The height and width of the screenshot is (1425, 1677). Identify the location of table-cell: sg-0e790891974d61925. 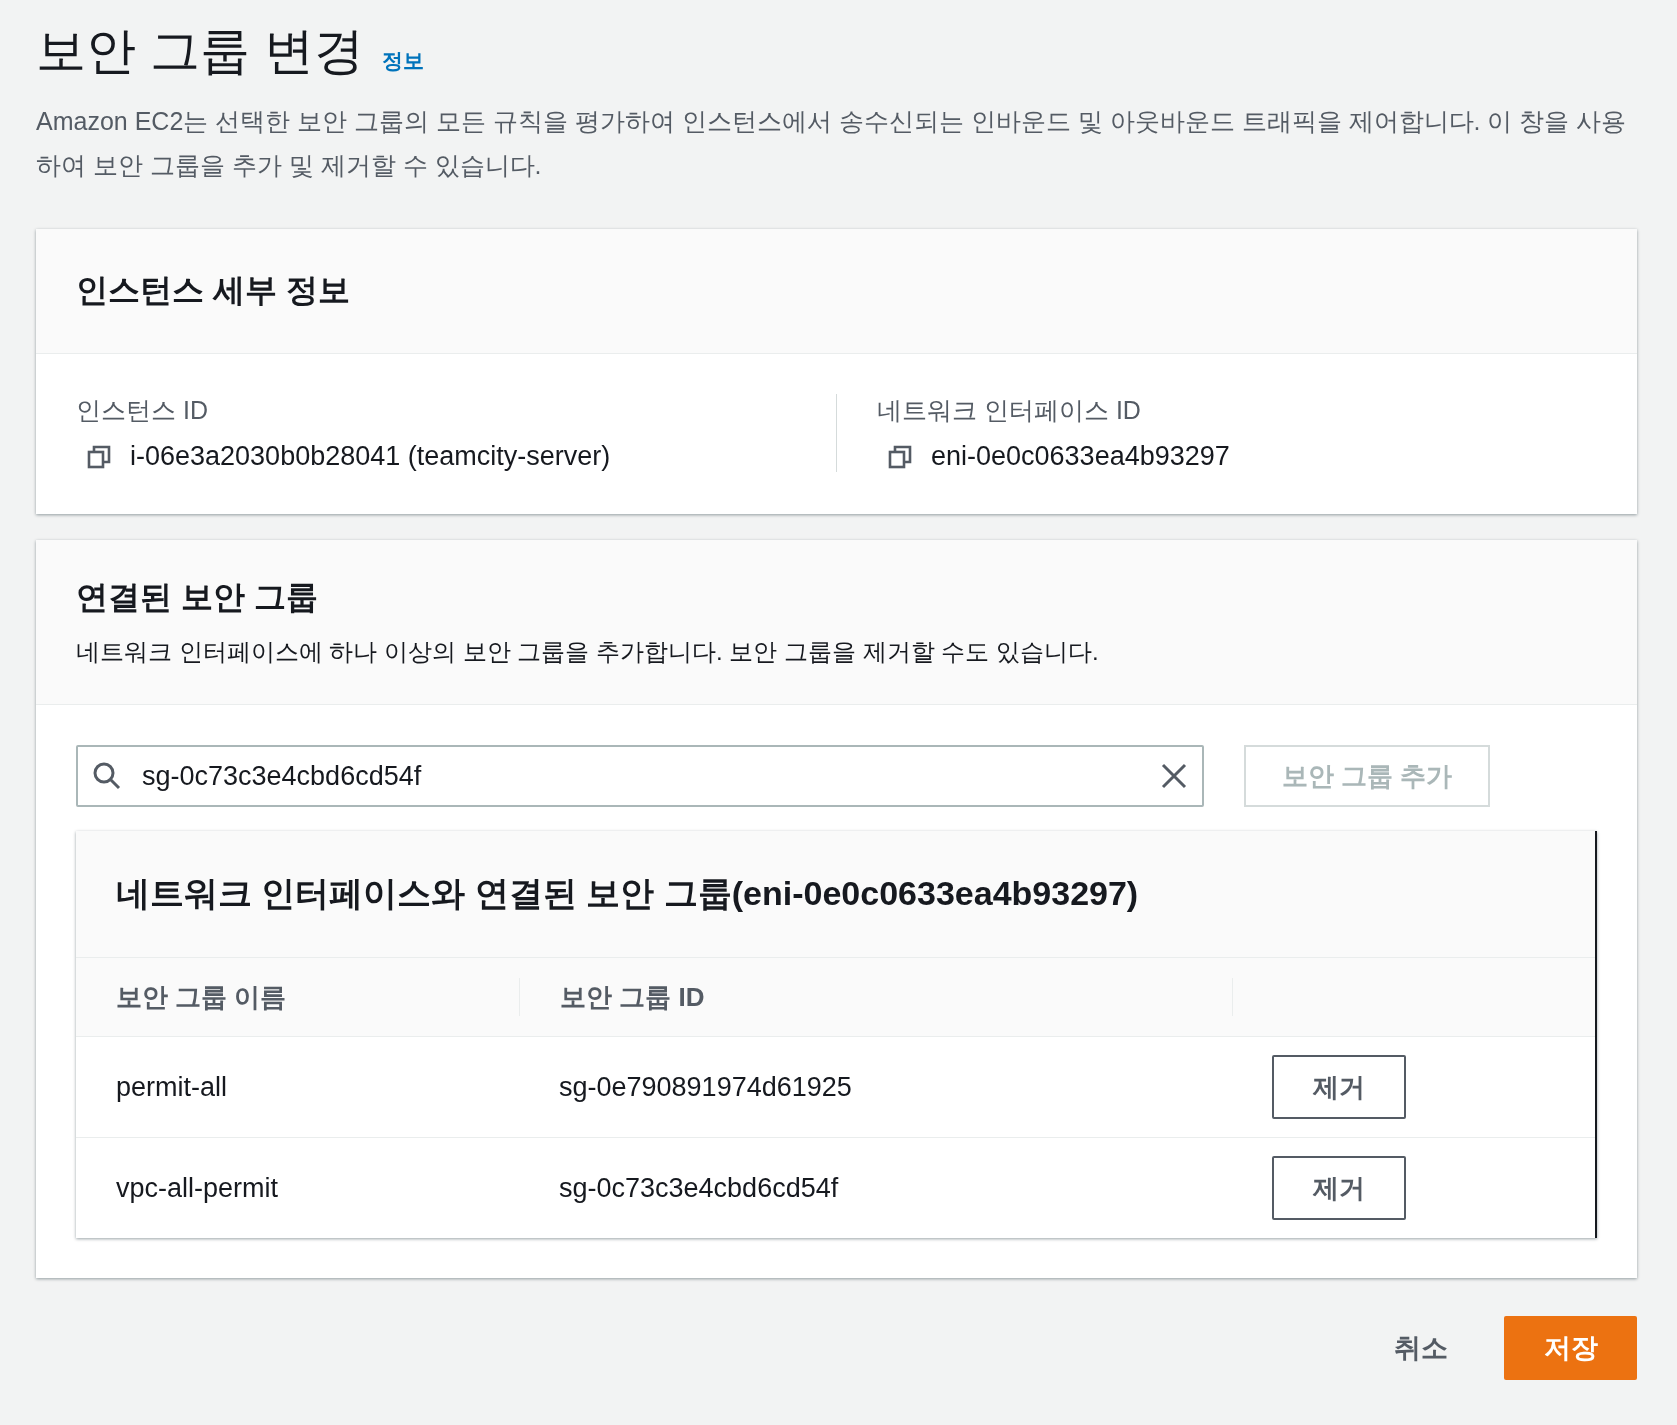
(705, 1086).